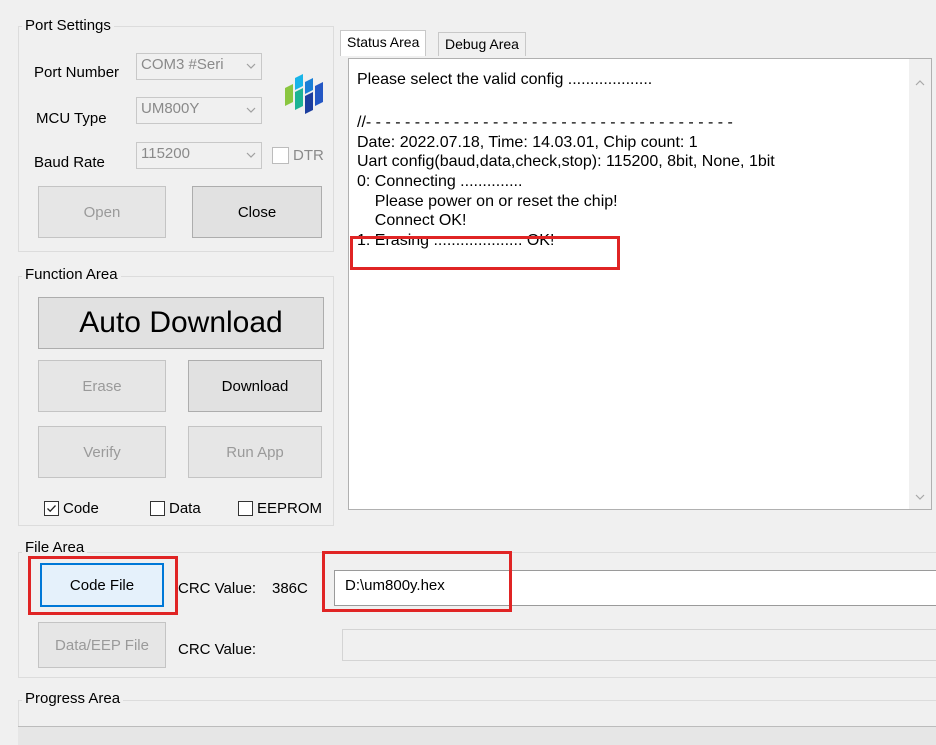  I want to click on close-button: Close, so click(257, 212).